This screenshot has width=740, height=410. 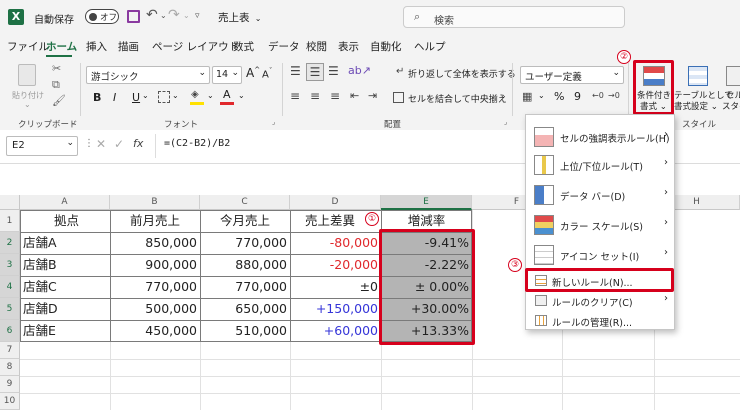 What do you see at coordinates (600, 137) in the screenshot?
I see `menu-item-highlight-rules: セルの強調表示ルール(H) ›` at bounding box center [600, 137].